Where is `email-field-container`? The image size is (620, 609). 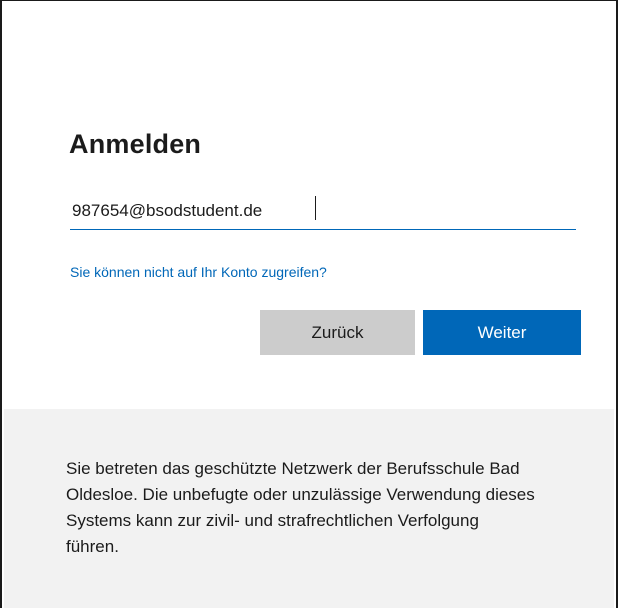
email-field-container is located at coordinates (323, 212).